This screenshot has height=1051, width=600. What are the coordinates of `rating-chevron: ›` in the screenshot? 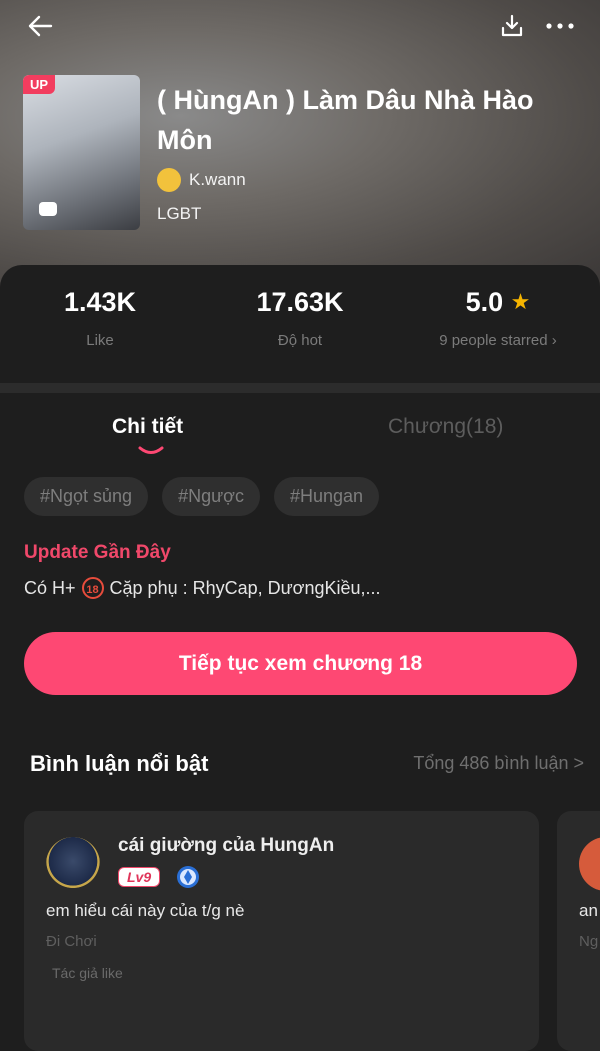 It's located at (554, 340).